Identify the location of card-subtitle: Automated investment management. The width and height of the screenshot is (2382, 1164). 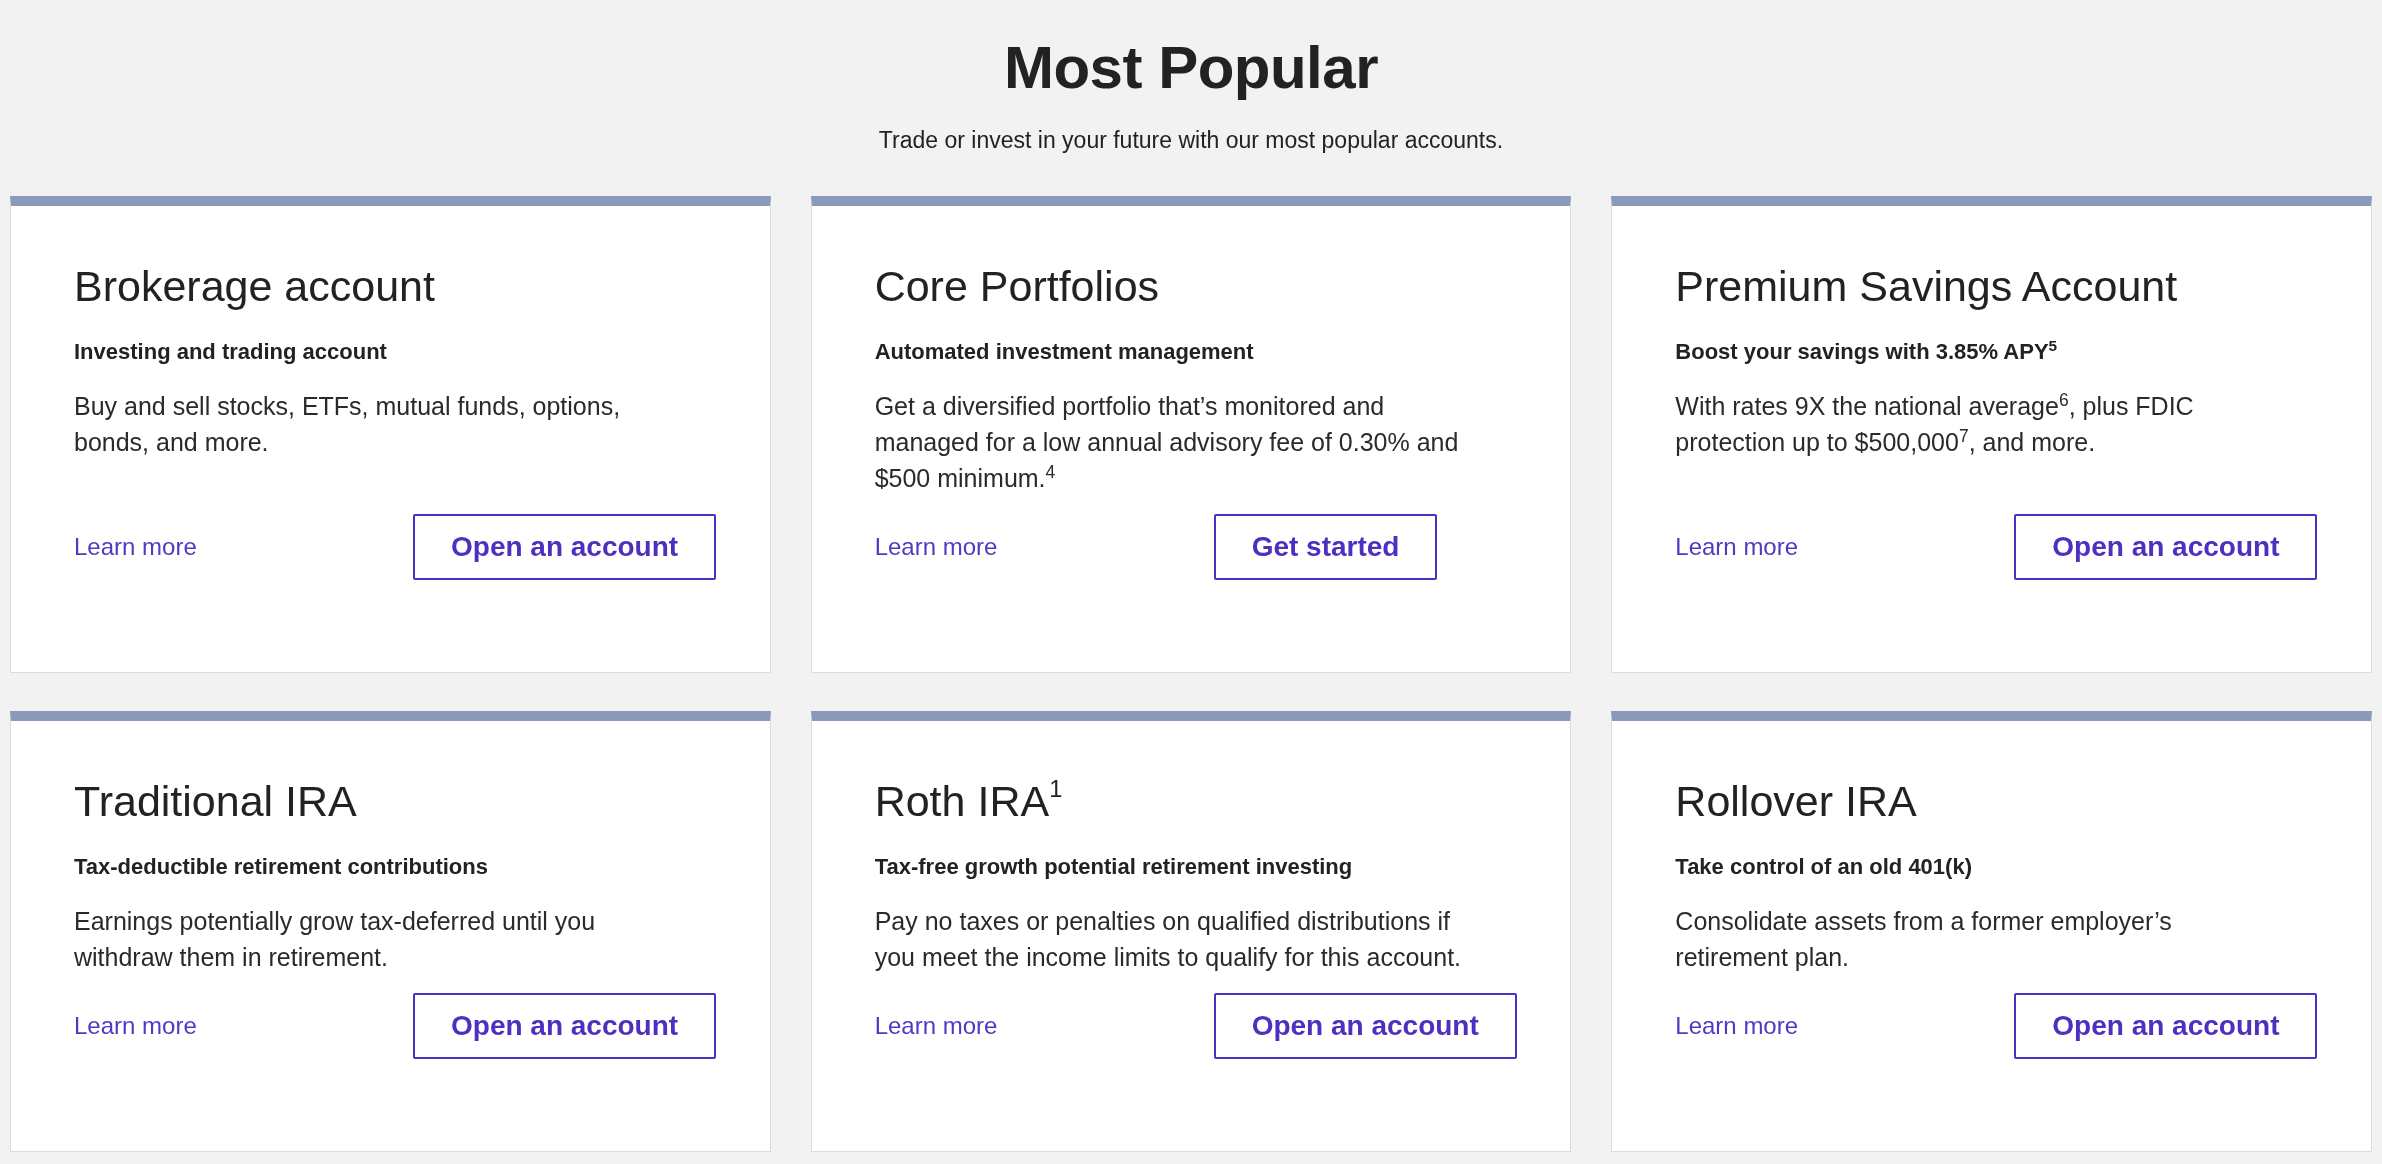
(1064, 352).